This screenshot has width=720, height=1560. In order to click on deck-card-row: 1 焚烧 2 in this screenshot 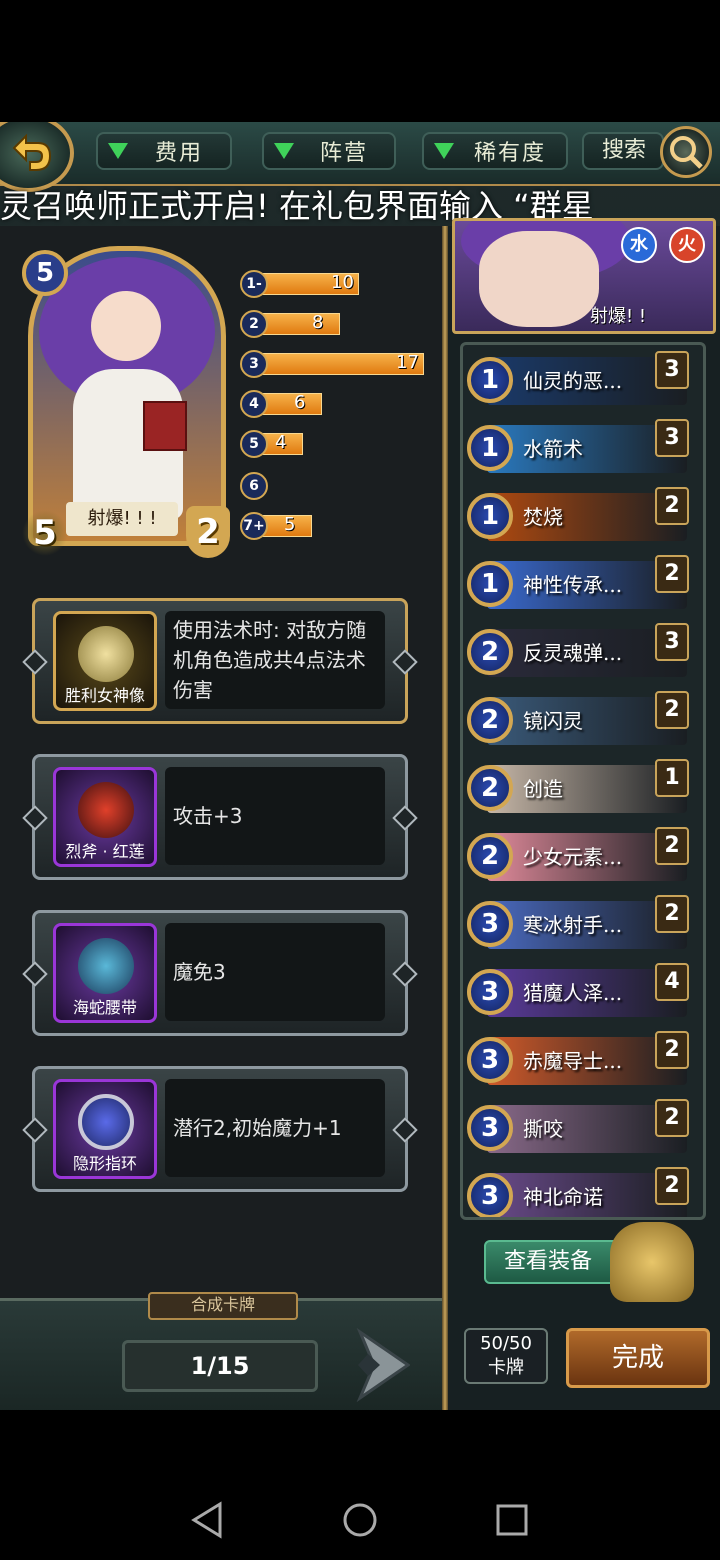, I will do `click(579, 516)`.